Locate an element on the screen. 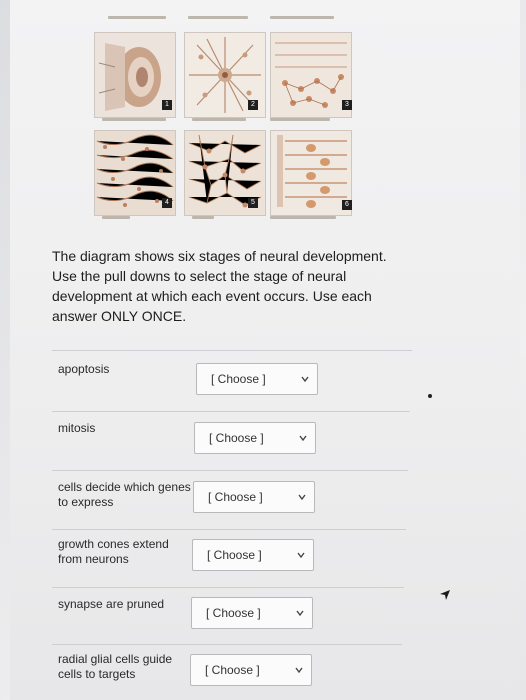 Image resolution: width=526 pixels, height=700 pixels. panel-number-1: 1 is located at coordinates (167, 105).